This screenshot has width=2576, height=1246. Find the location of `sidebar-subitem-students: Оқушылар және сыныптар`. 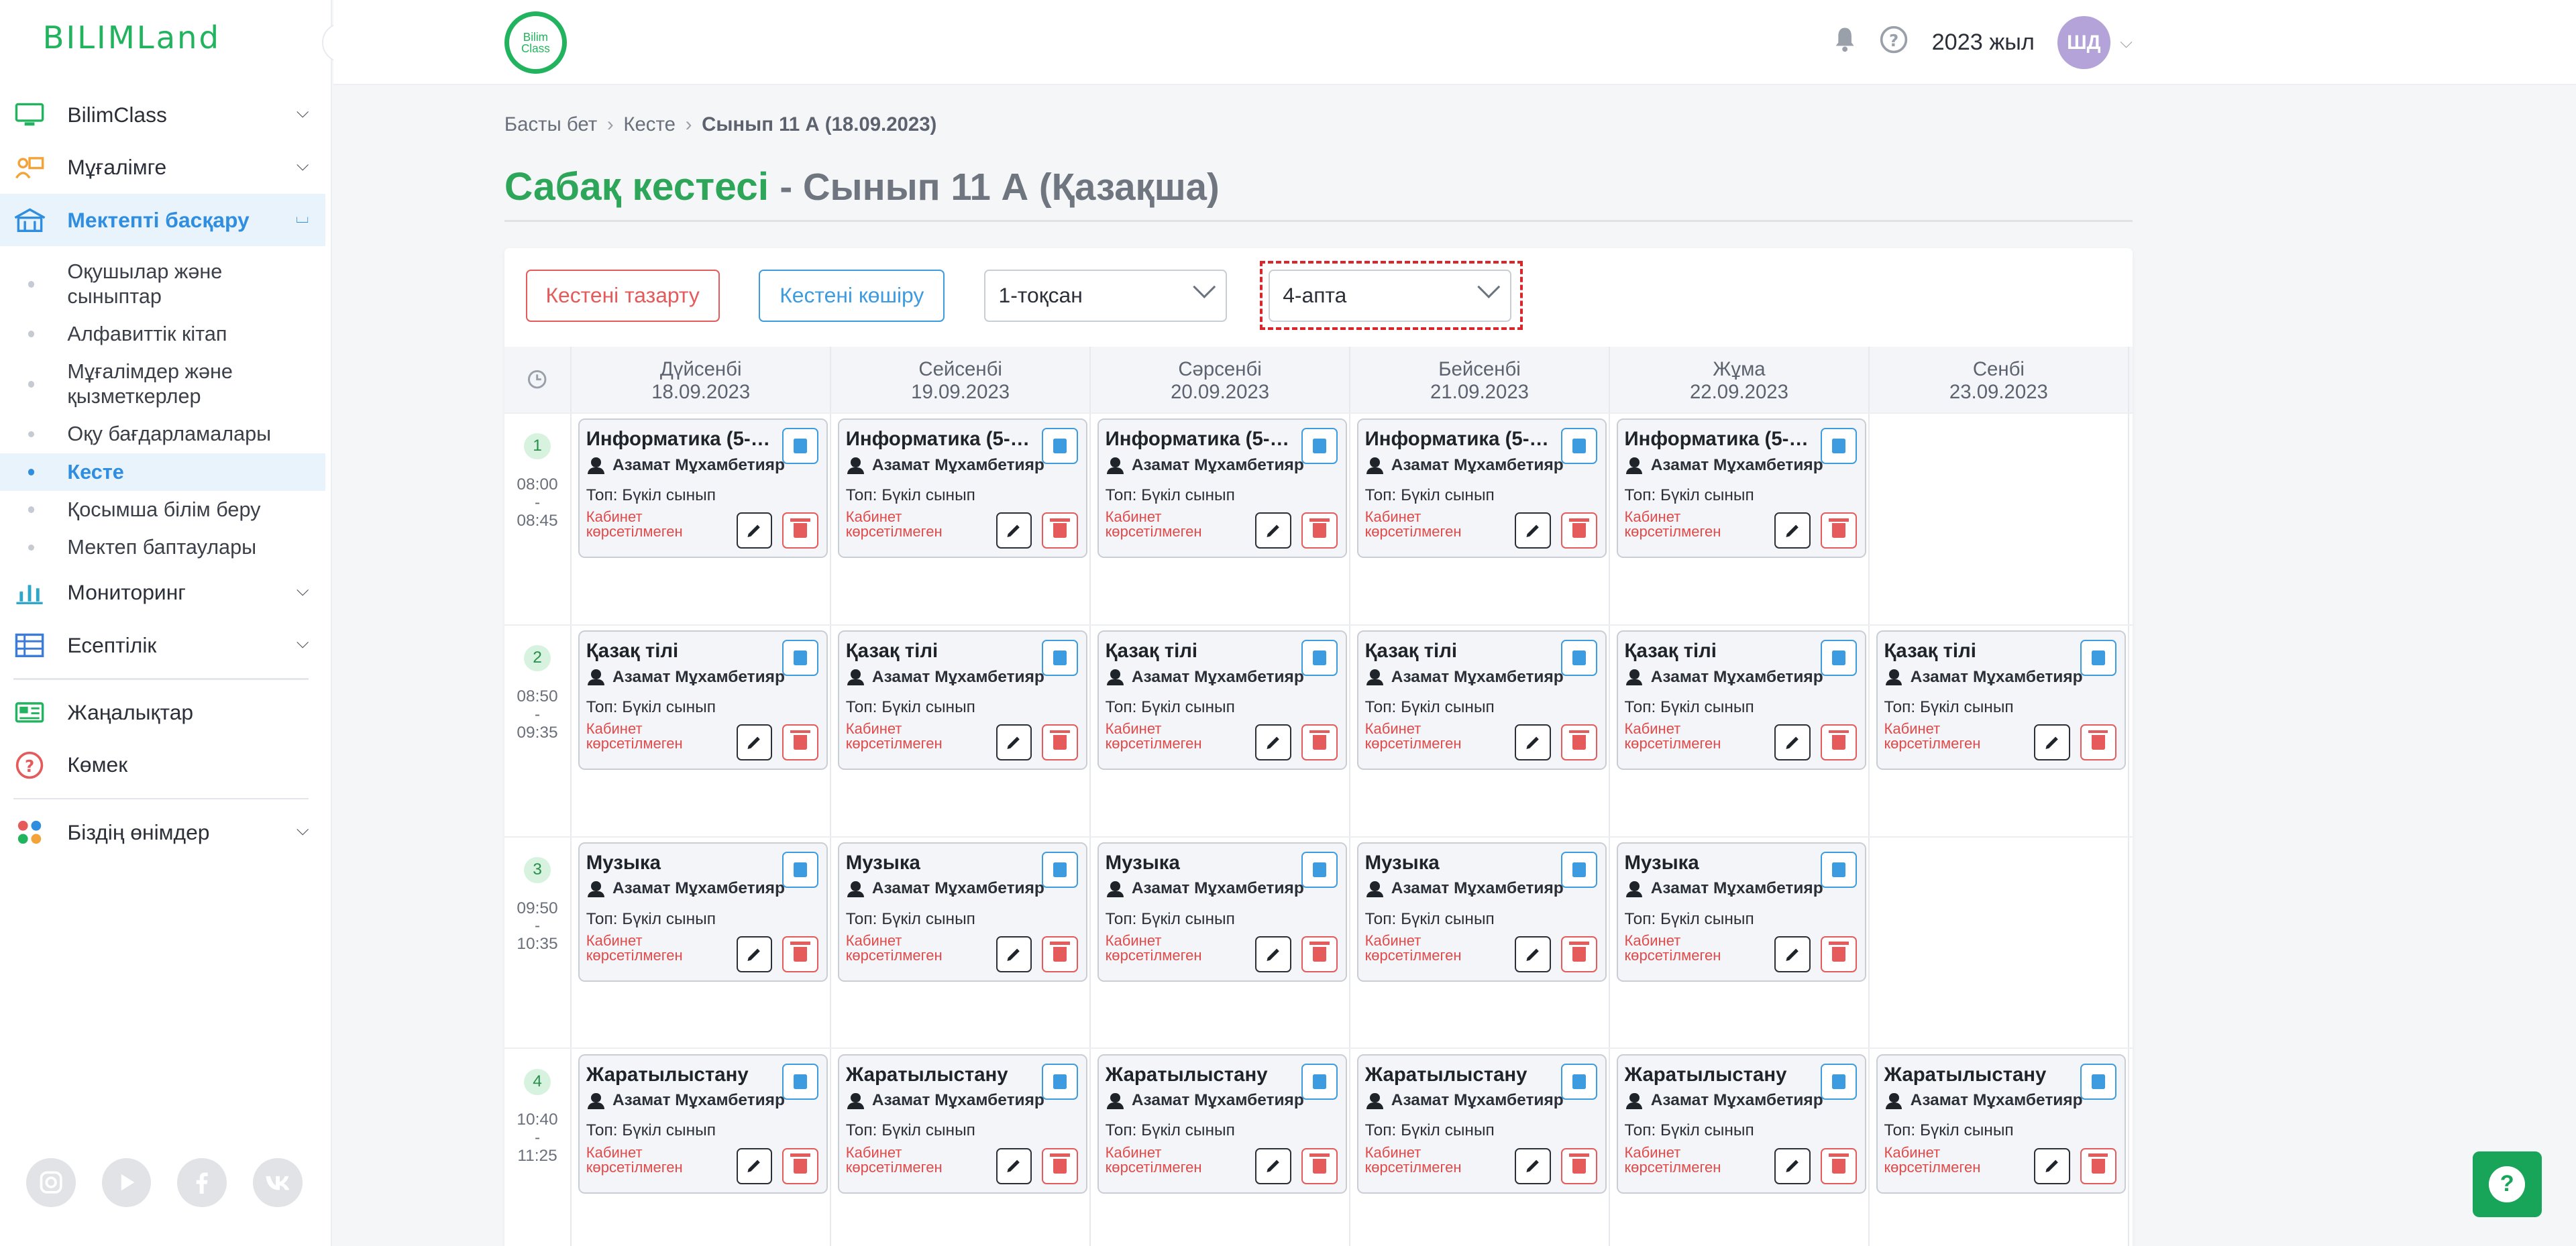

sidebar-subitem-students: Оқушылар және сыныптар is located at coordinates (162, 284).